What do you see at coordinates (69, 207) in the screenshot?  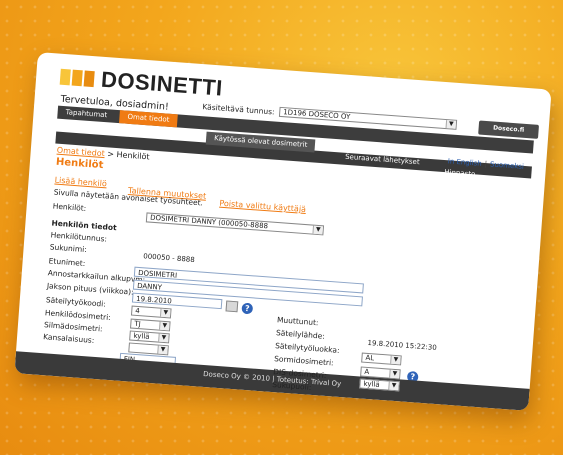 I see `persons-label: Henkilöt:` at bounding box center [69, 207].